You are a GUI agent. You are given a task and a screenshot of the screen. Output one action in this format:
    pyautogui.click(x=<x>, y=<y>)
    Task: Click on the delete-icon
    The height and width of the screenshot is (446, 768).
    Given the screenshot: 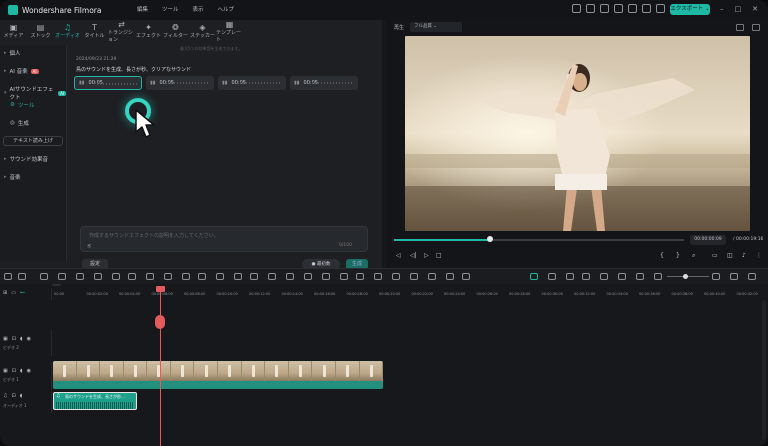 What is the action you would take?
    pyautogui.click(x=80, y=276)
    